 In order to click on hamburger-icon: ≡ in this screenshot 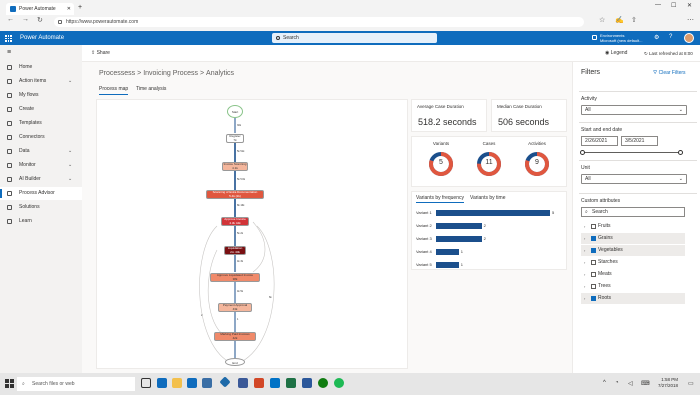, I will do `click(9, 52)`.